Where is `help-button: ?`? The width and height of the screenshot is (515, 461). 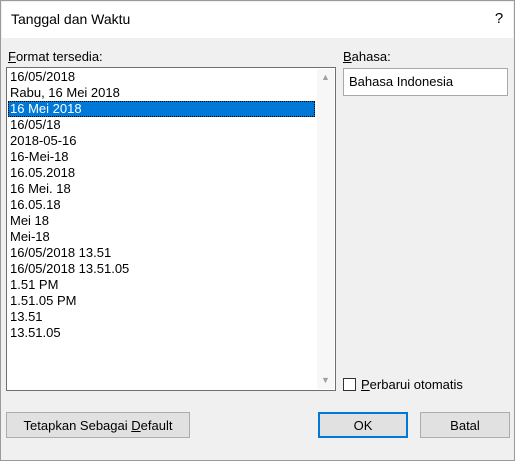 help-button: ? is located at coordinates (499, 19).